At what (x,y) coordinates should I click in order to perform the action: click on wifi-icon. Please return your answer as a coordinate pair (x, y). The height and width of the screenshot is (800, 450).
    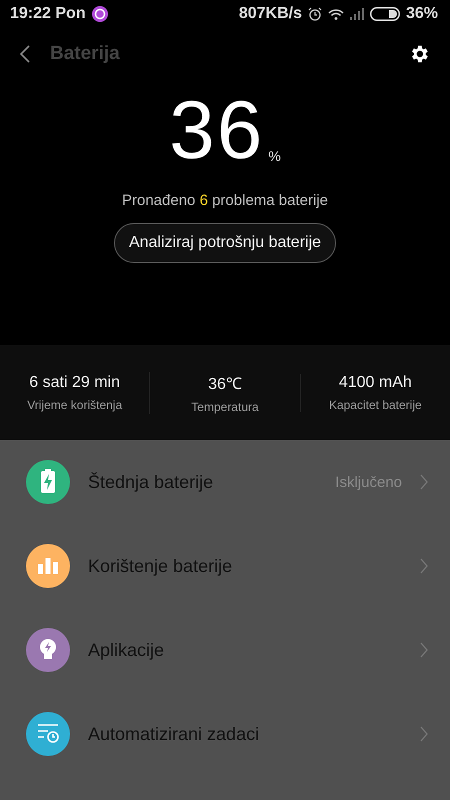
    Looking at the image, I should click on (336, 14).